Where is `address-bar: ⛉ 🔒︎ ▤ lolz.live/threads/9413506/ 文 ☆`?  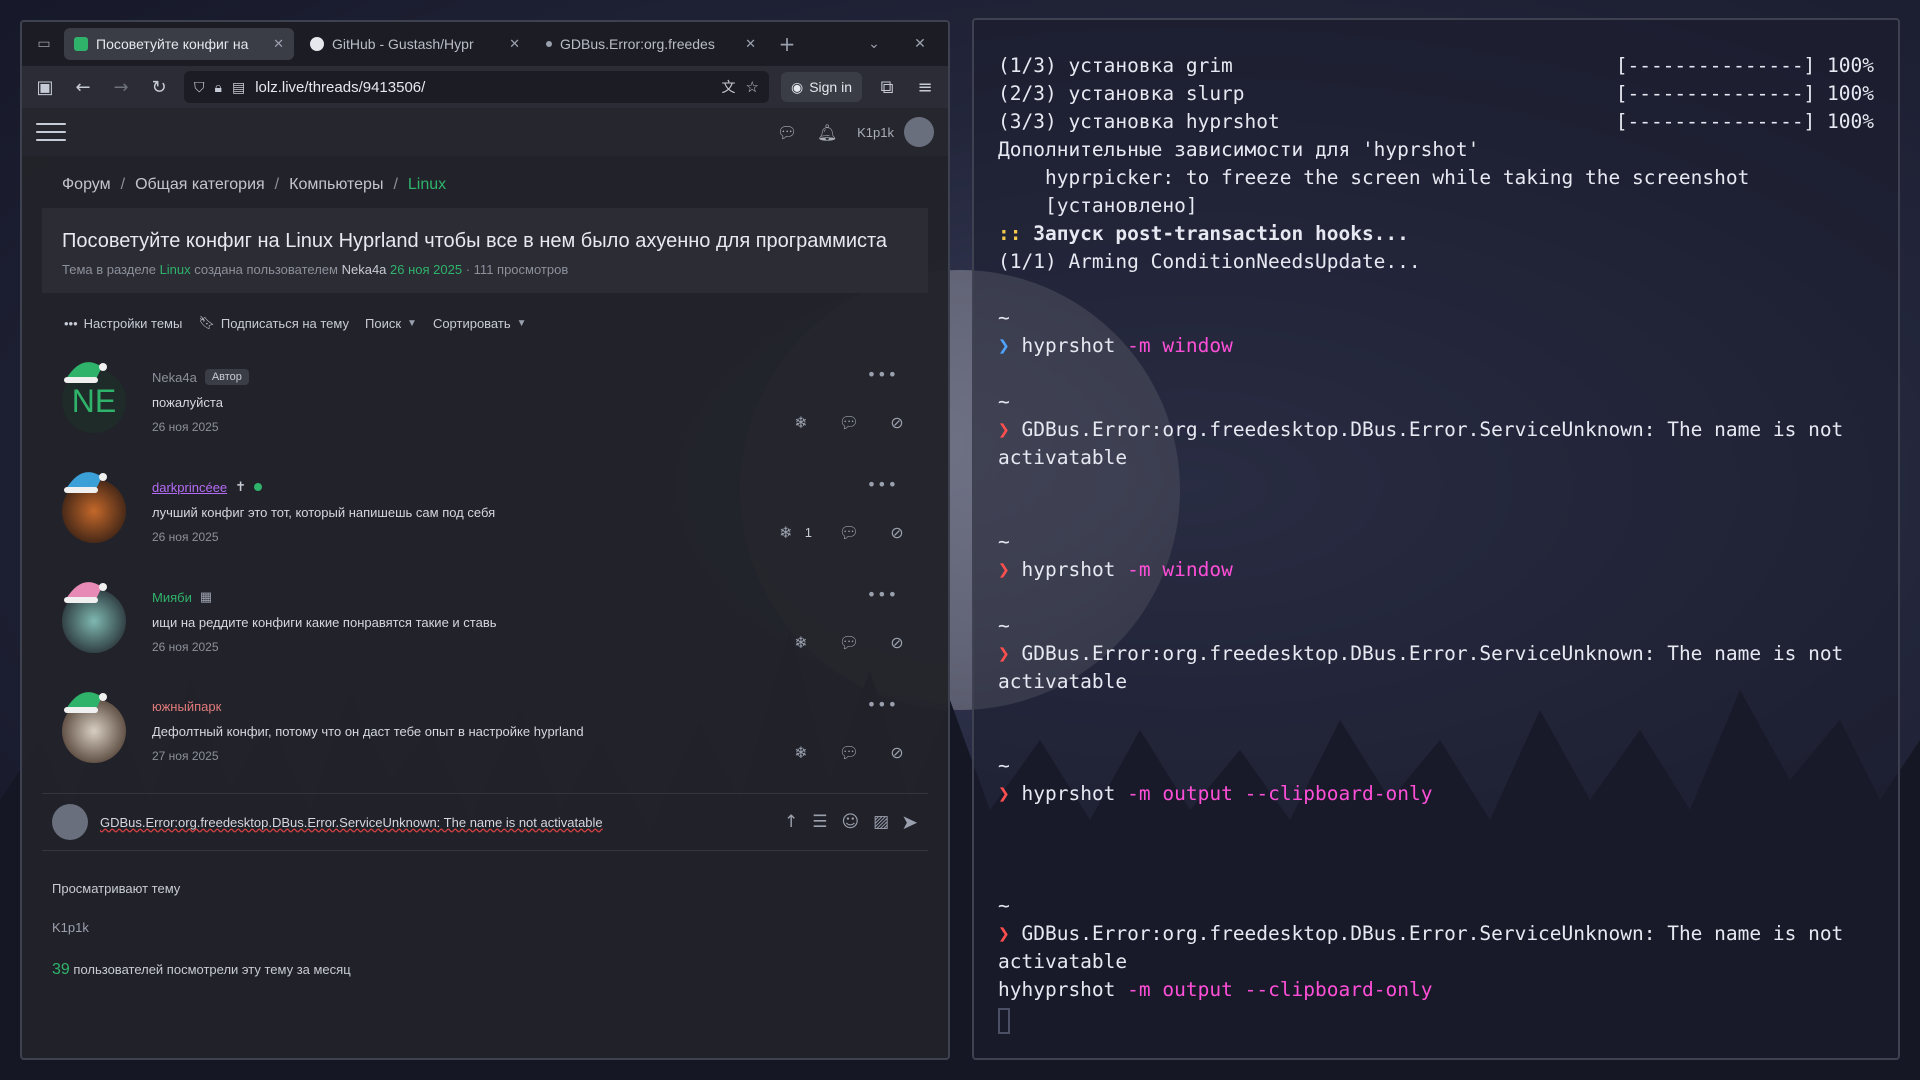 address-bar: ⛉ 🔒︎ ▤ lolz.live/threads/9413506/ 文 ☆ is located at coordinates (476, 87).